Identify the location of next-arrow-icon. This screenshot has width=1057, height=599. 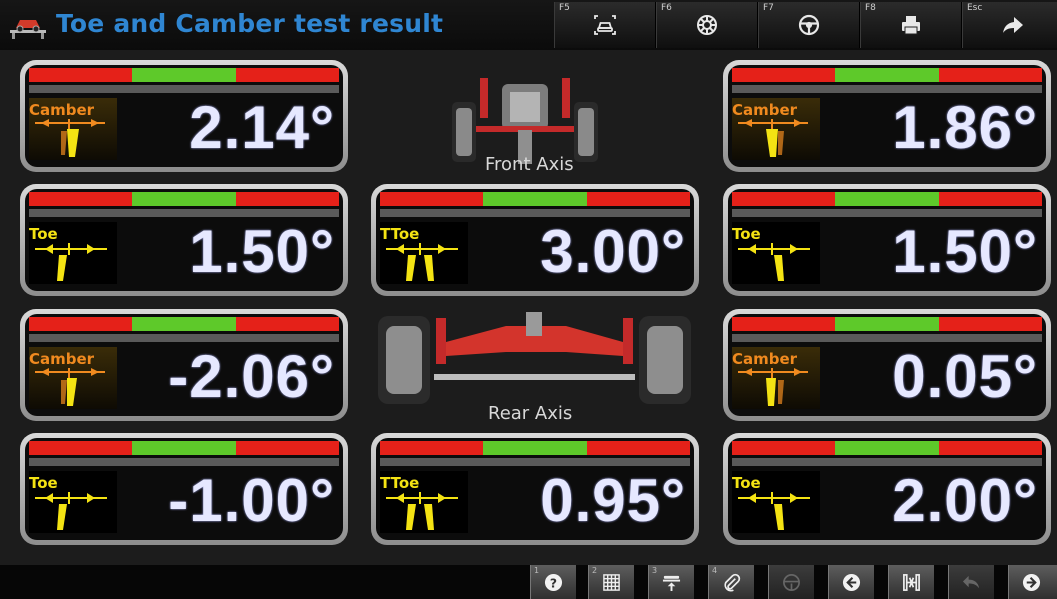
(1031, 582).